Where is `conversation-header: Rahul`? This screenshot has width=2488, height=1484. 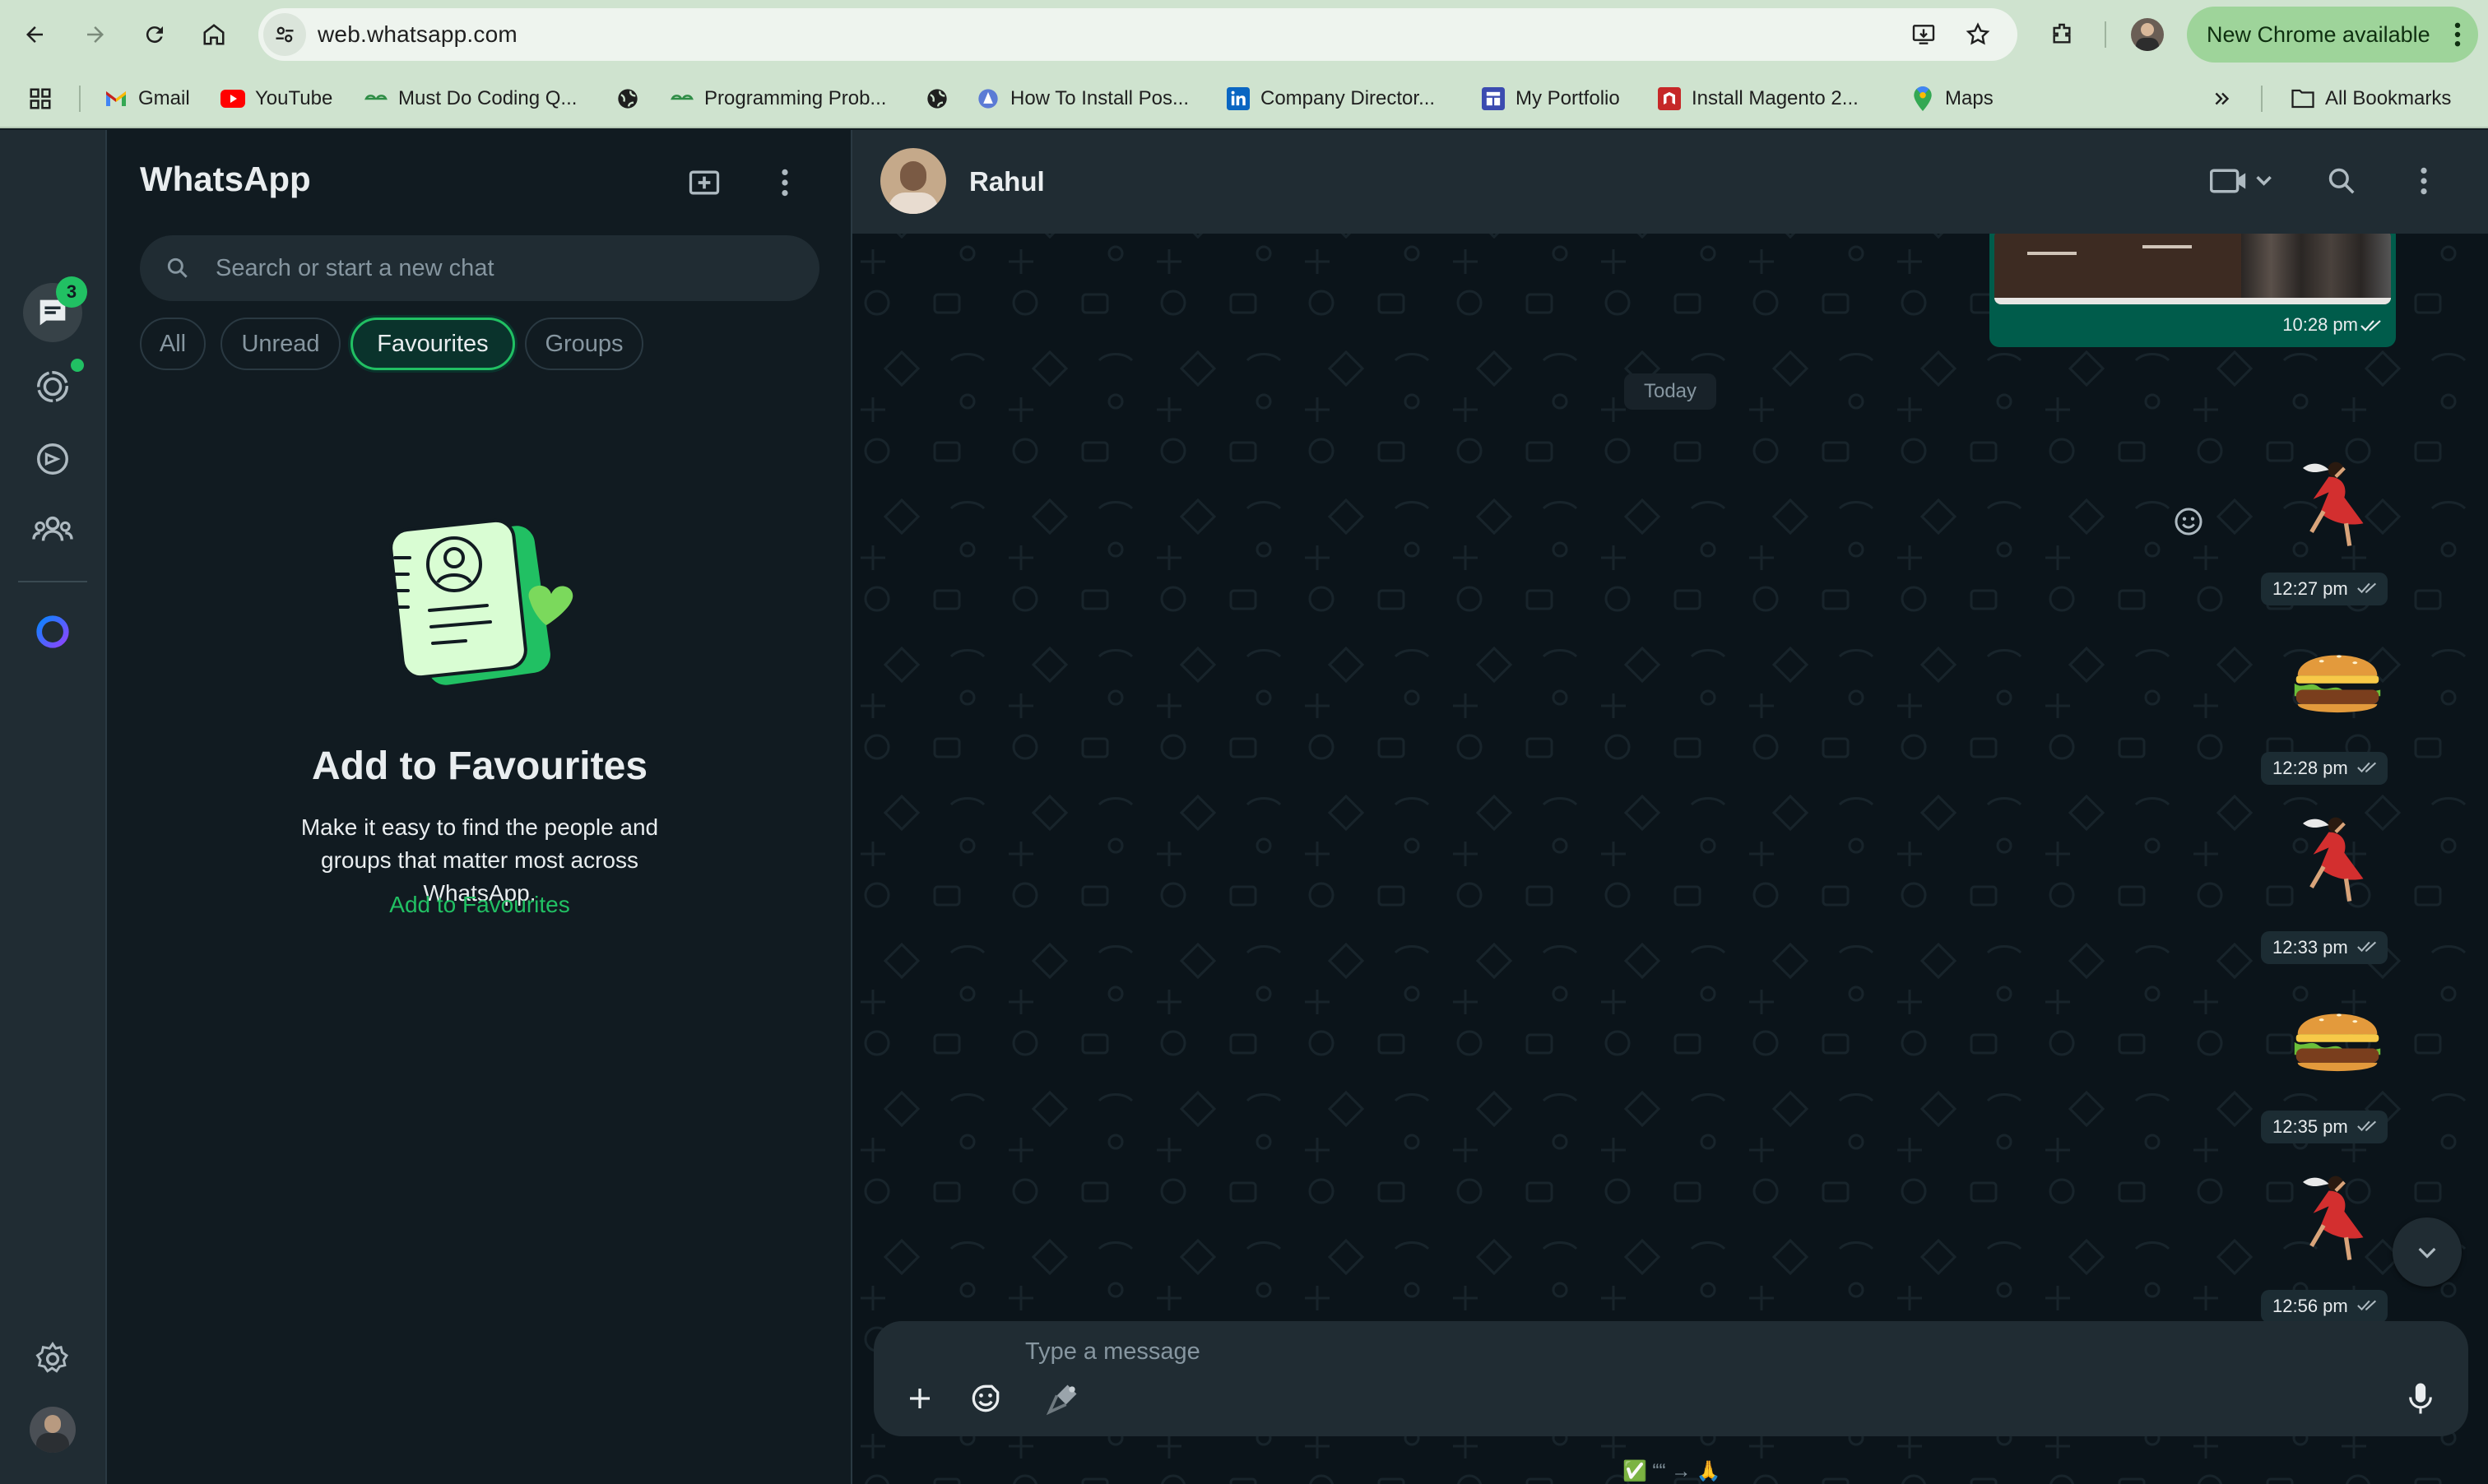
conversation-header: Rahul is located at coordinates (1670, 182).